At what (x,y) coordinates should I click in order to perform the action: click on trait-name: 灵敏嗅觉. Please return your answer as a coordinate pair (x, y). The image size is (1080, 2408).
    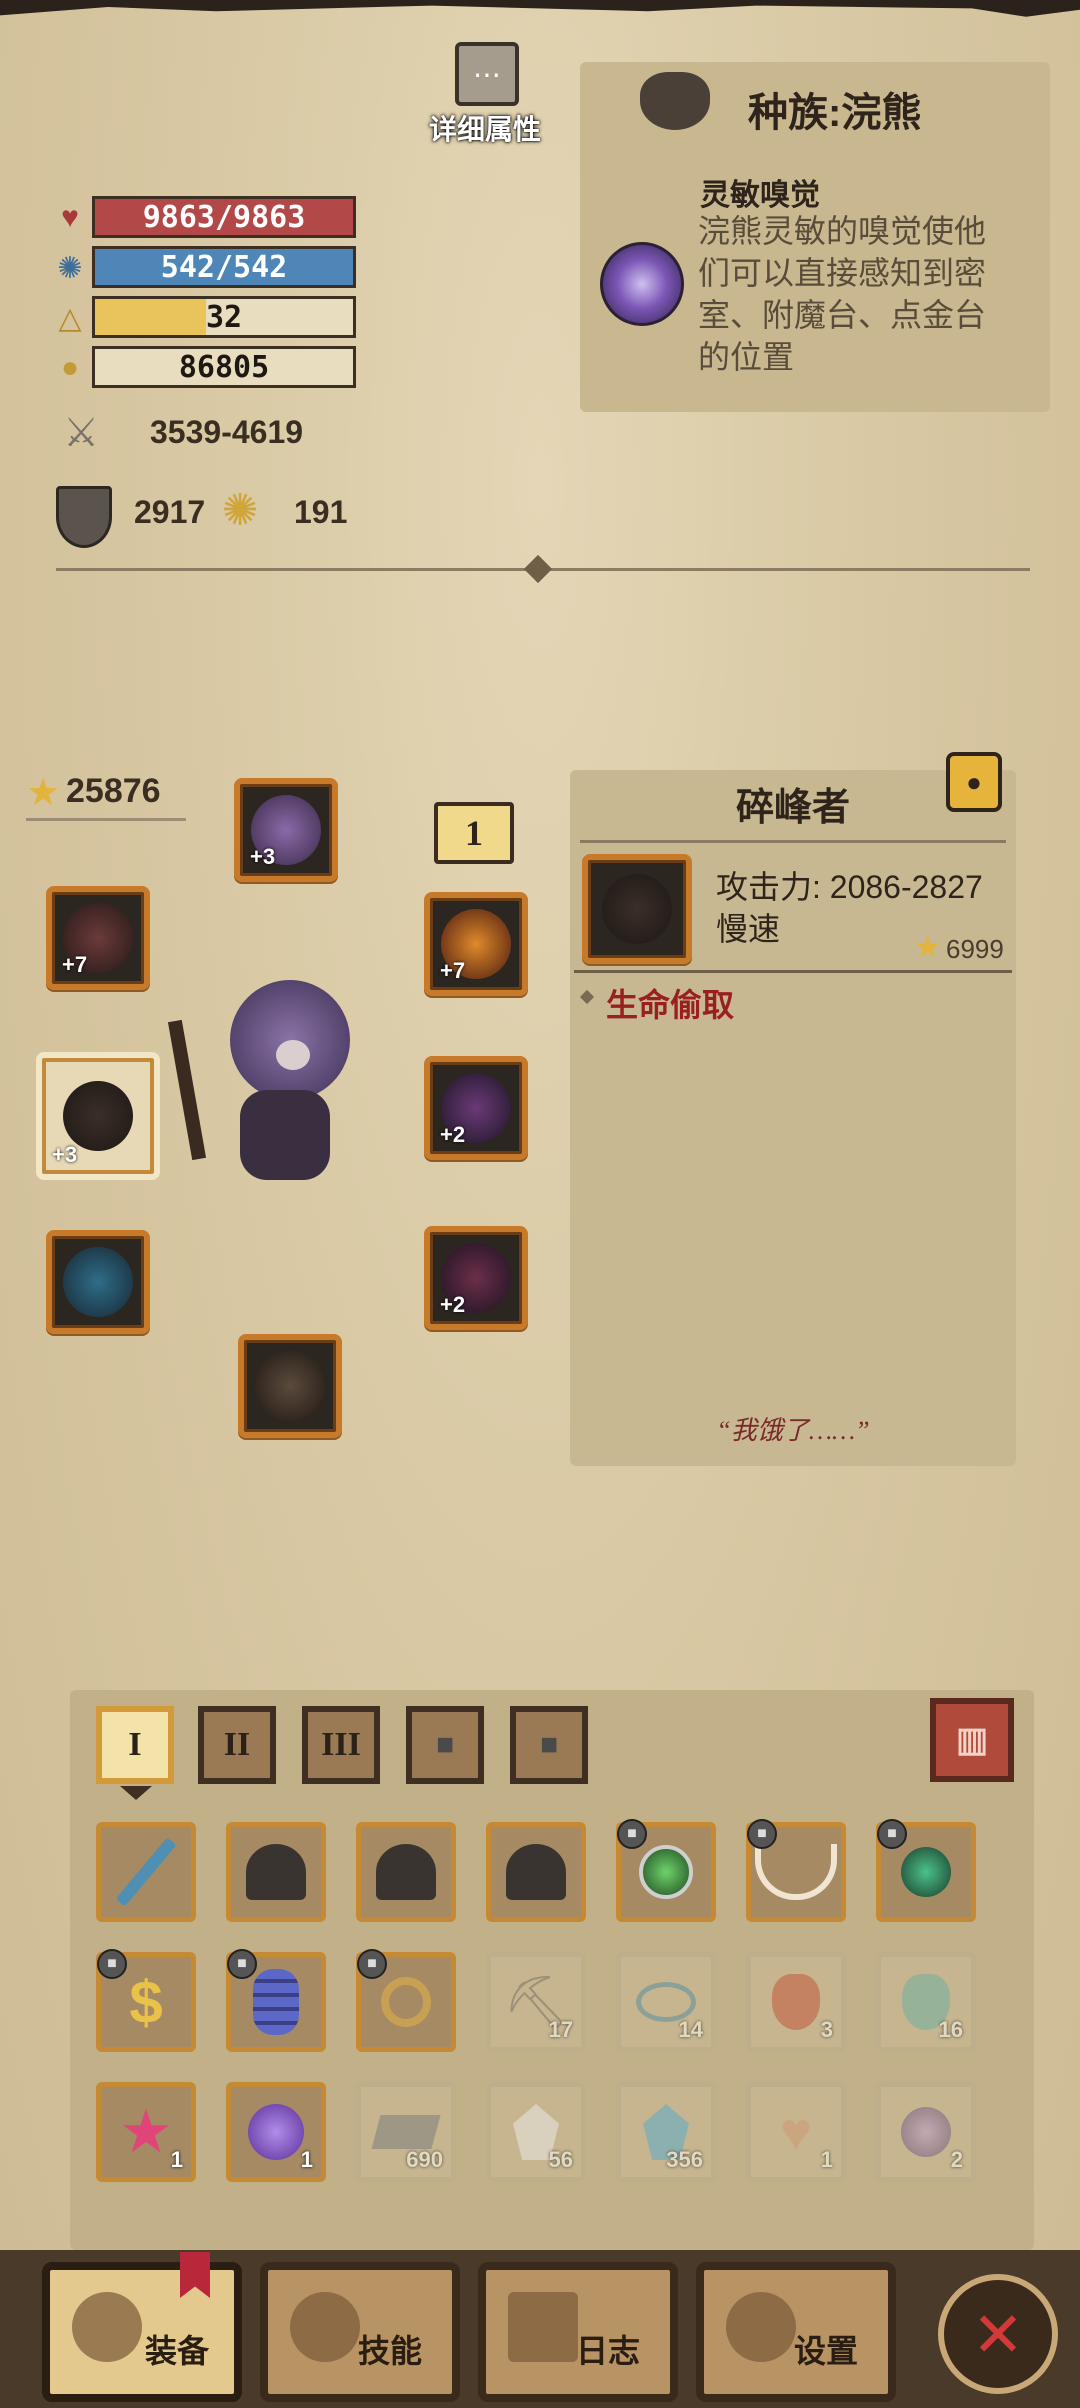
    Looking at the image, I should click on (760, 195).